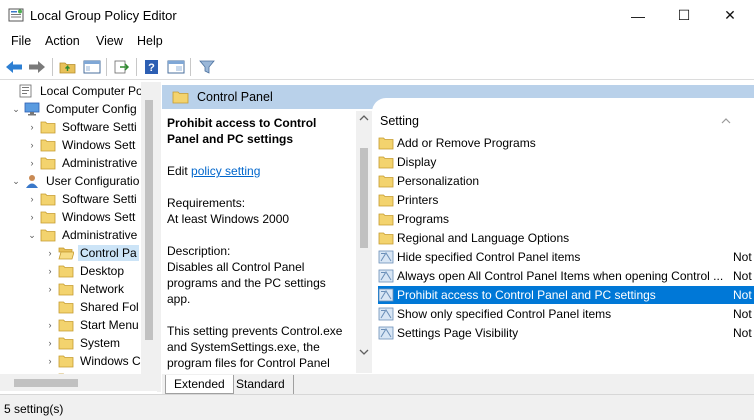  I want to click on status-text: 5 setting(s), so click(34, 409).